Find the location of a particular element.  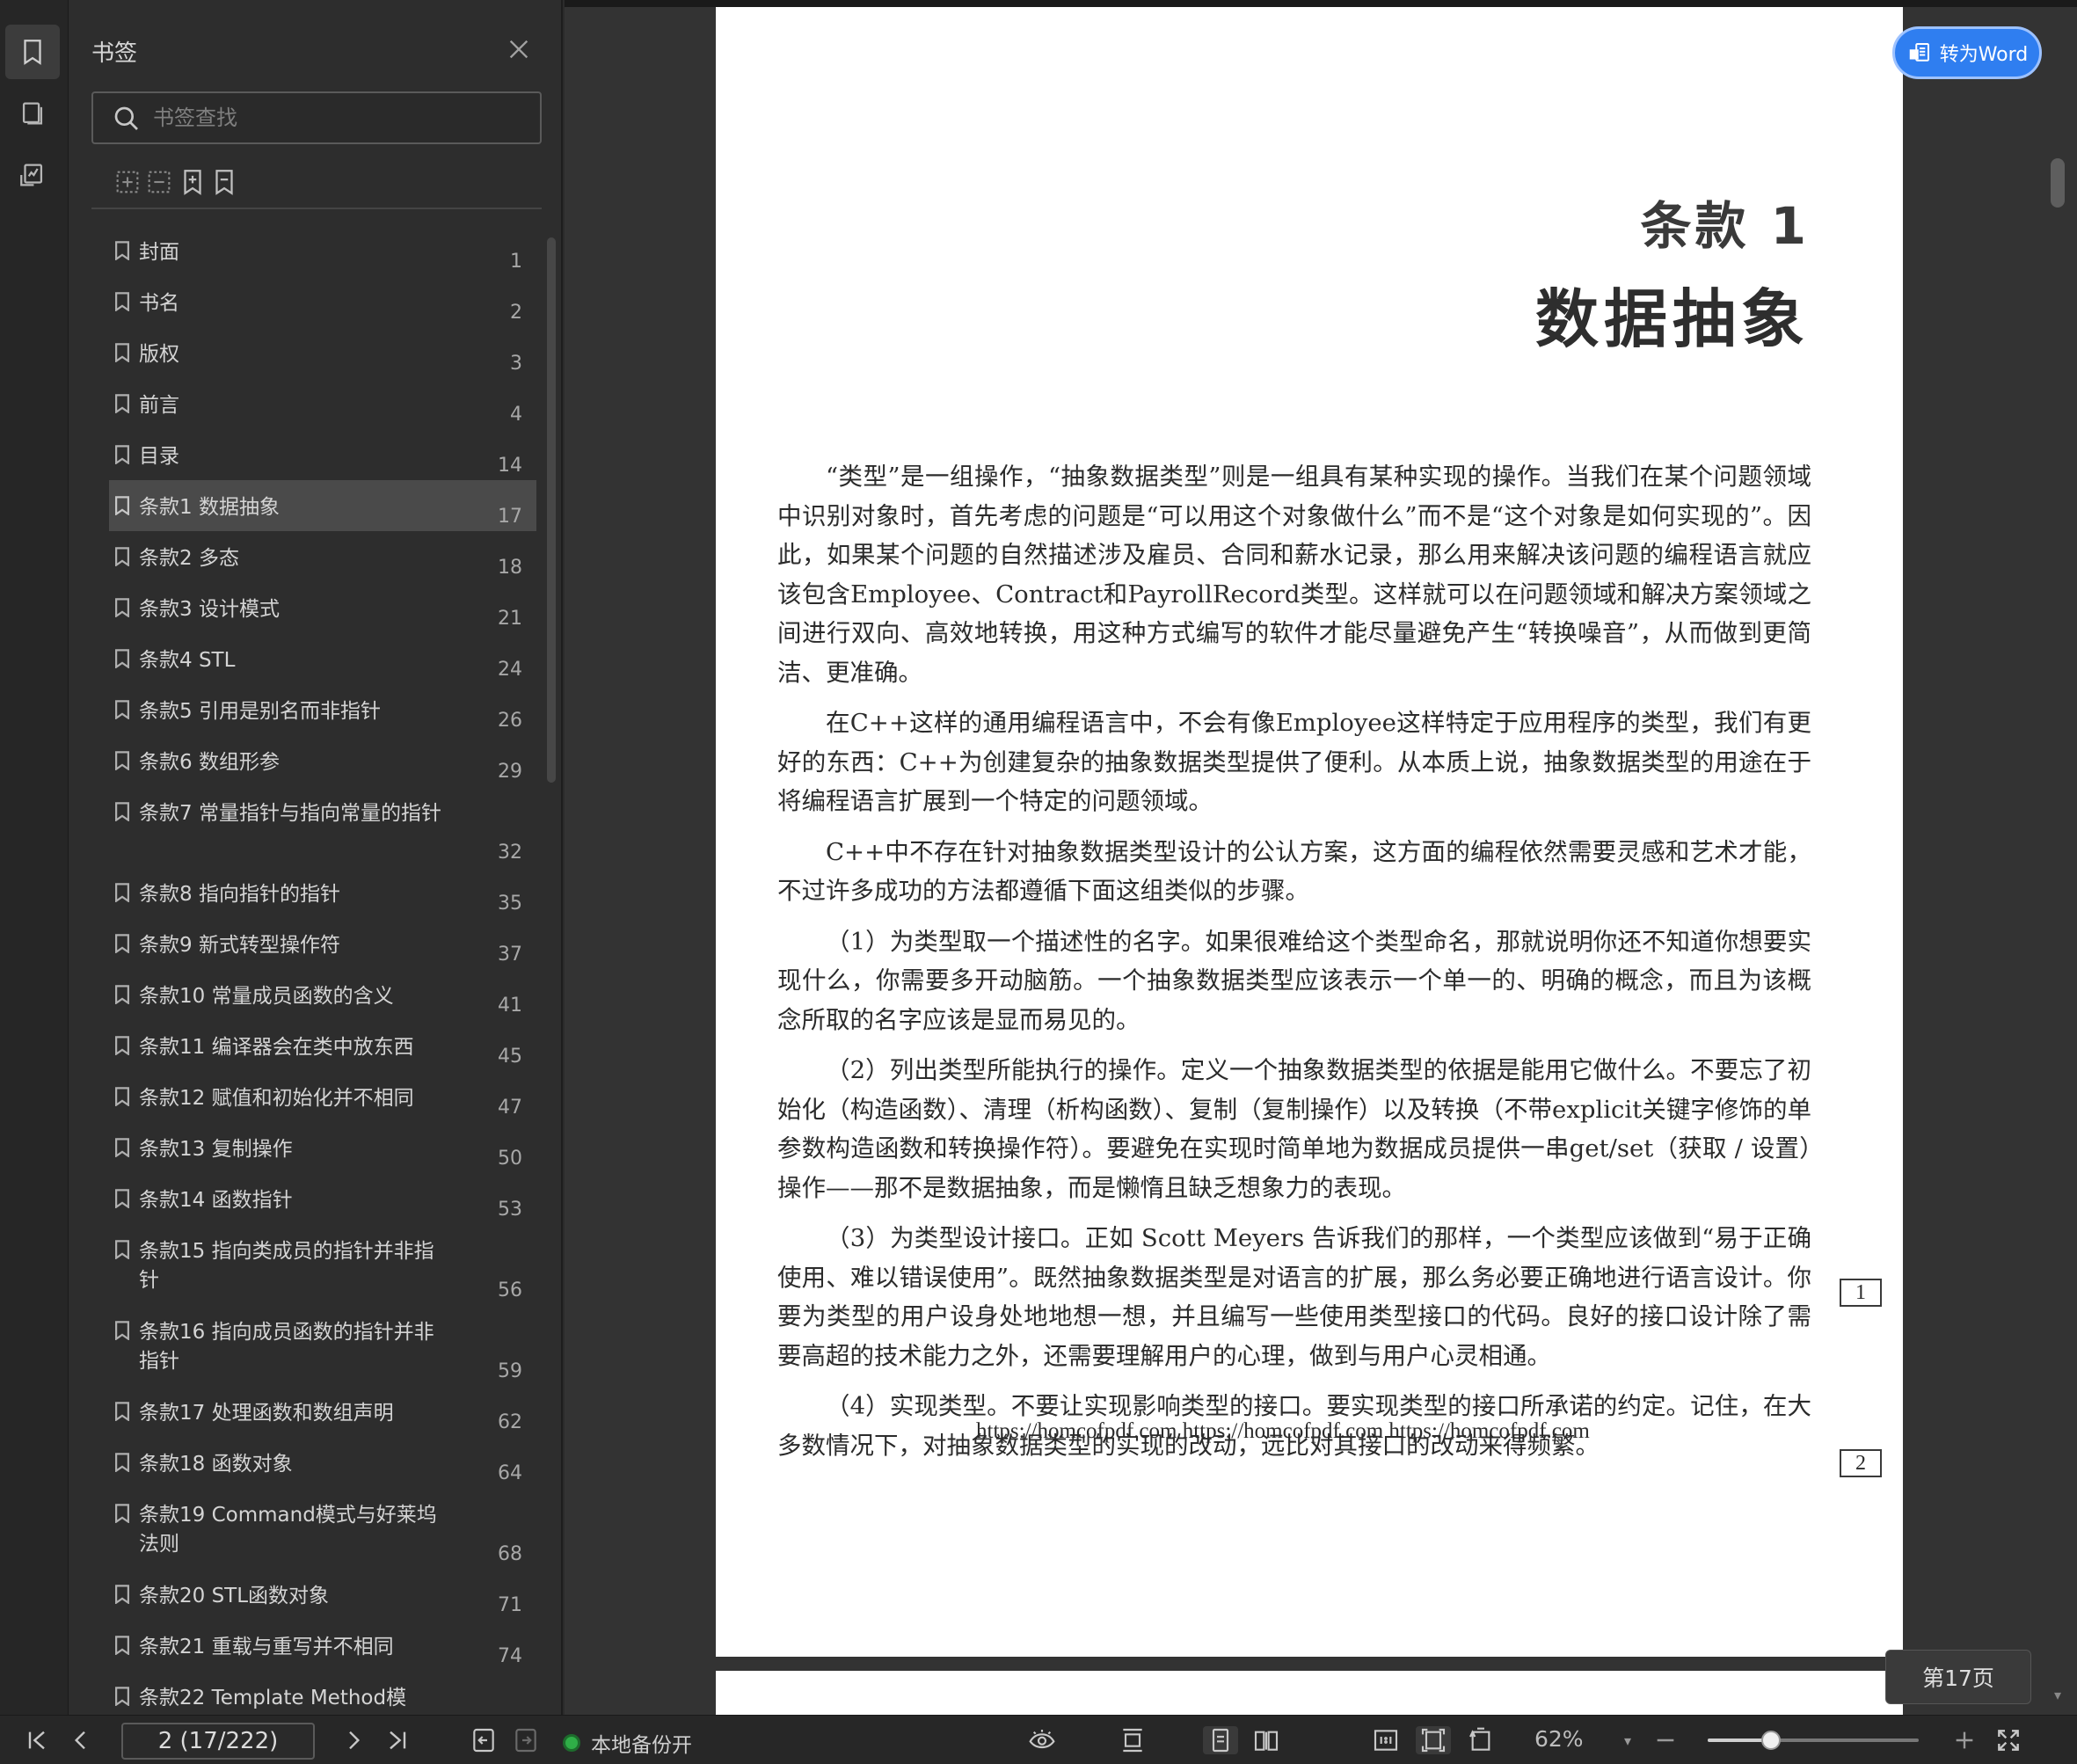

bookmark-label: 条款5 引用是别名而非指针 is located at coordinates (260, 711).